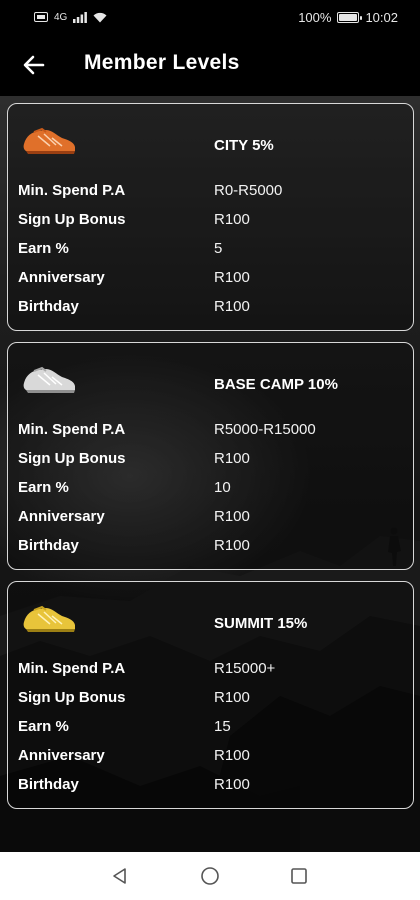  I want to click on row-value: R15000+, so click(245, 668).